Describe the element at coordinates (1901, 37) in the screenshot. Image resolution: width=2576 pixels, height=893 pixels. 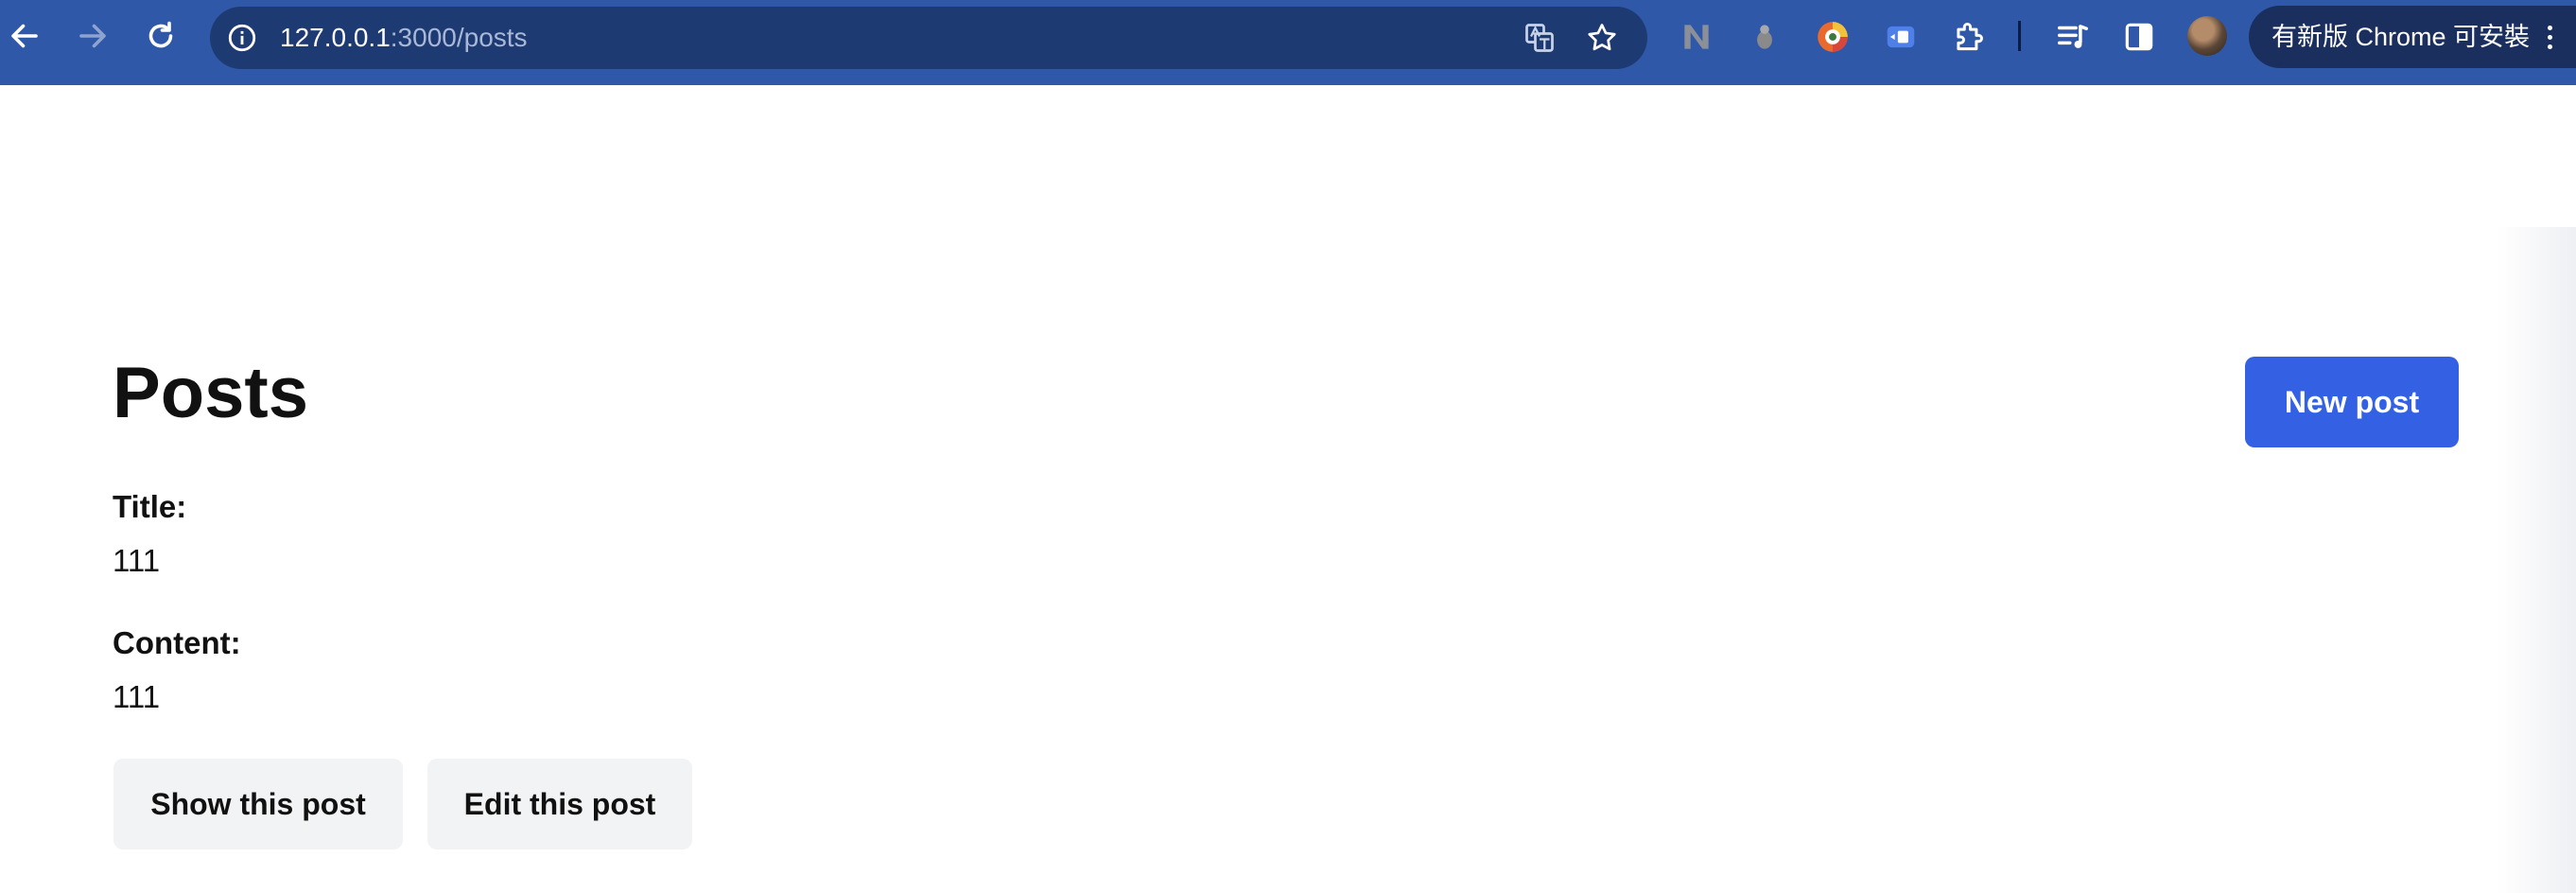
I see `translate-extension-icon` at that location.